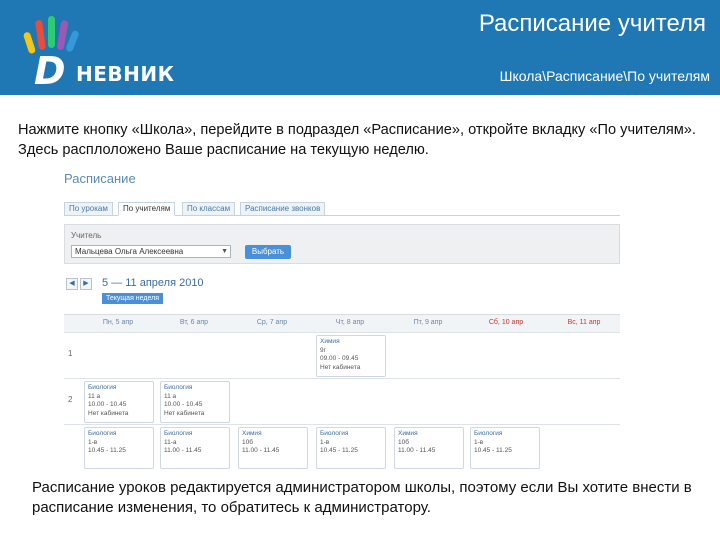 The height and width of the screenshot is (540, 720). What do you see at coordinates (194, 322) in the screenshot?
I see `day-header: Вт, 6 апр` at bounding box center [194, 322].